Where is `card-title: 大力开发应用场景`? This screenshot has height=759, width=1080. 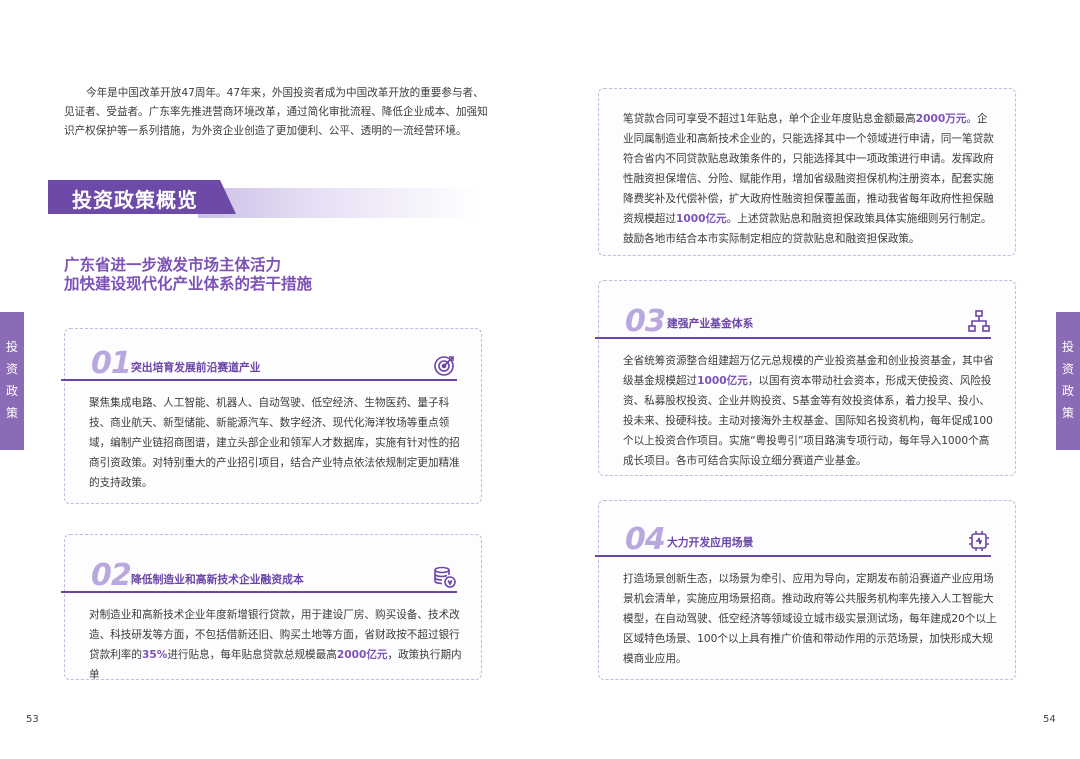 card-title: 大力开发应用场景 is located at coordinates (710, 542).